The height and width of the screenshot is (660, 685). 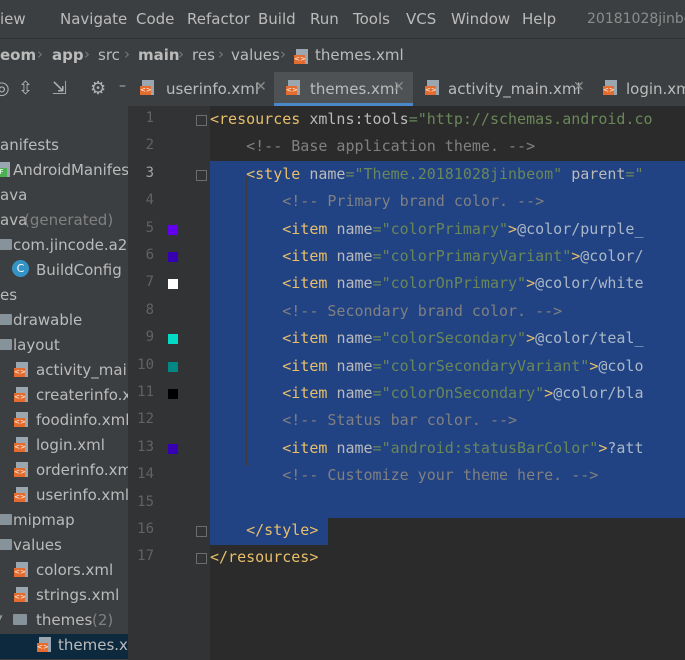 I want to click on line-number: 8, so click(x=149, y=309).